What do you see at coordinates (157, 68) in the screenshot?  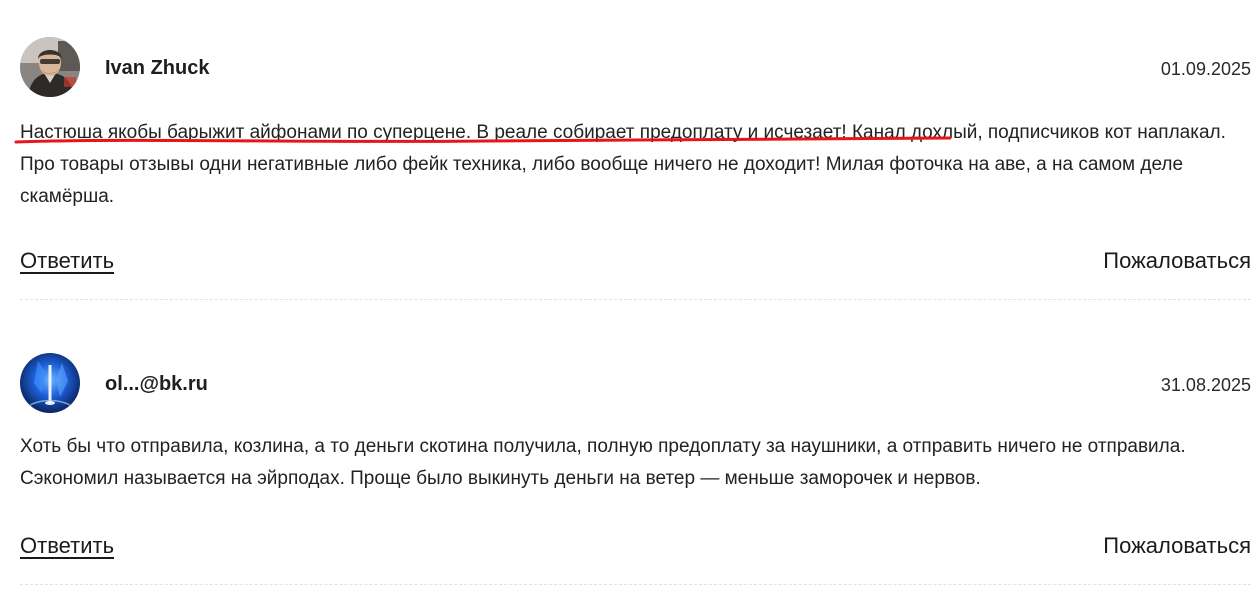 I see `comment-author: Ivan Zhuck` at bounding box center [157, 68].